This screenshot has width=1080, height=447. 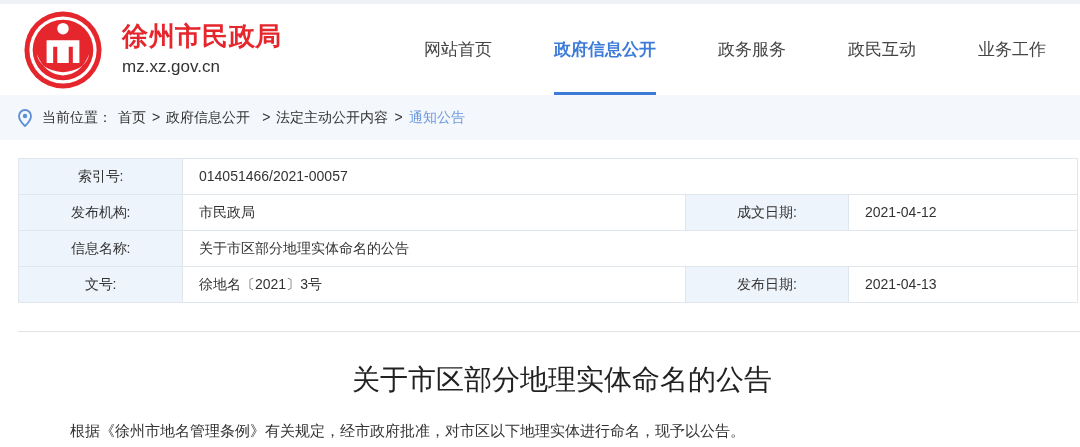 I want to click on field-label: 文号:, so click(x=101, y=285).